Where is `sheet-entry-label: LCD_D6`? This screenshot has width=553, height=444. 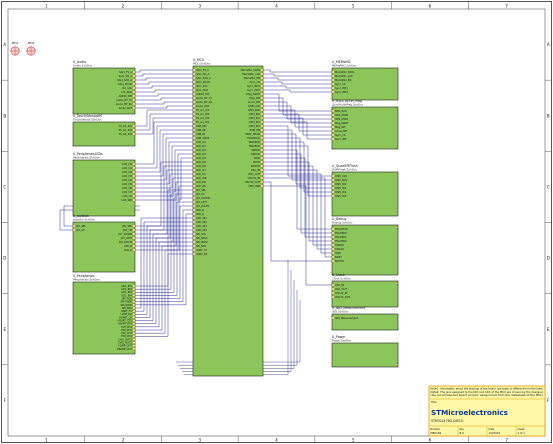
sheet-entry-label: LCD_D6 is located at coordinates (201, 166).